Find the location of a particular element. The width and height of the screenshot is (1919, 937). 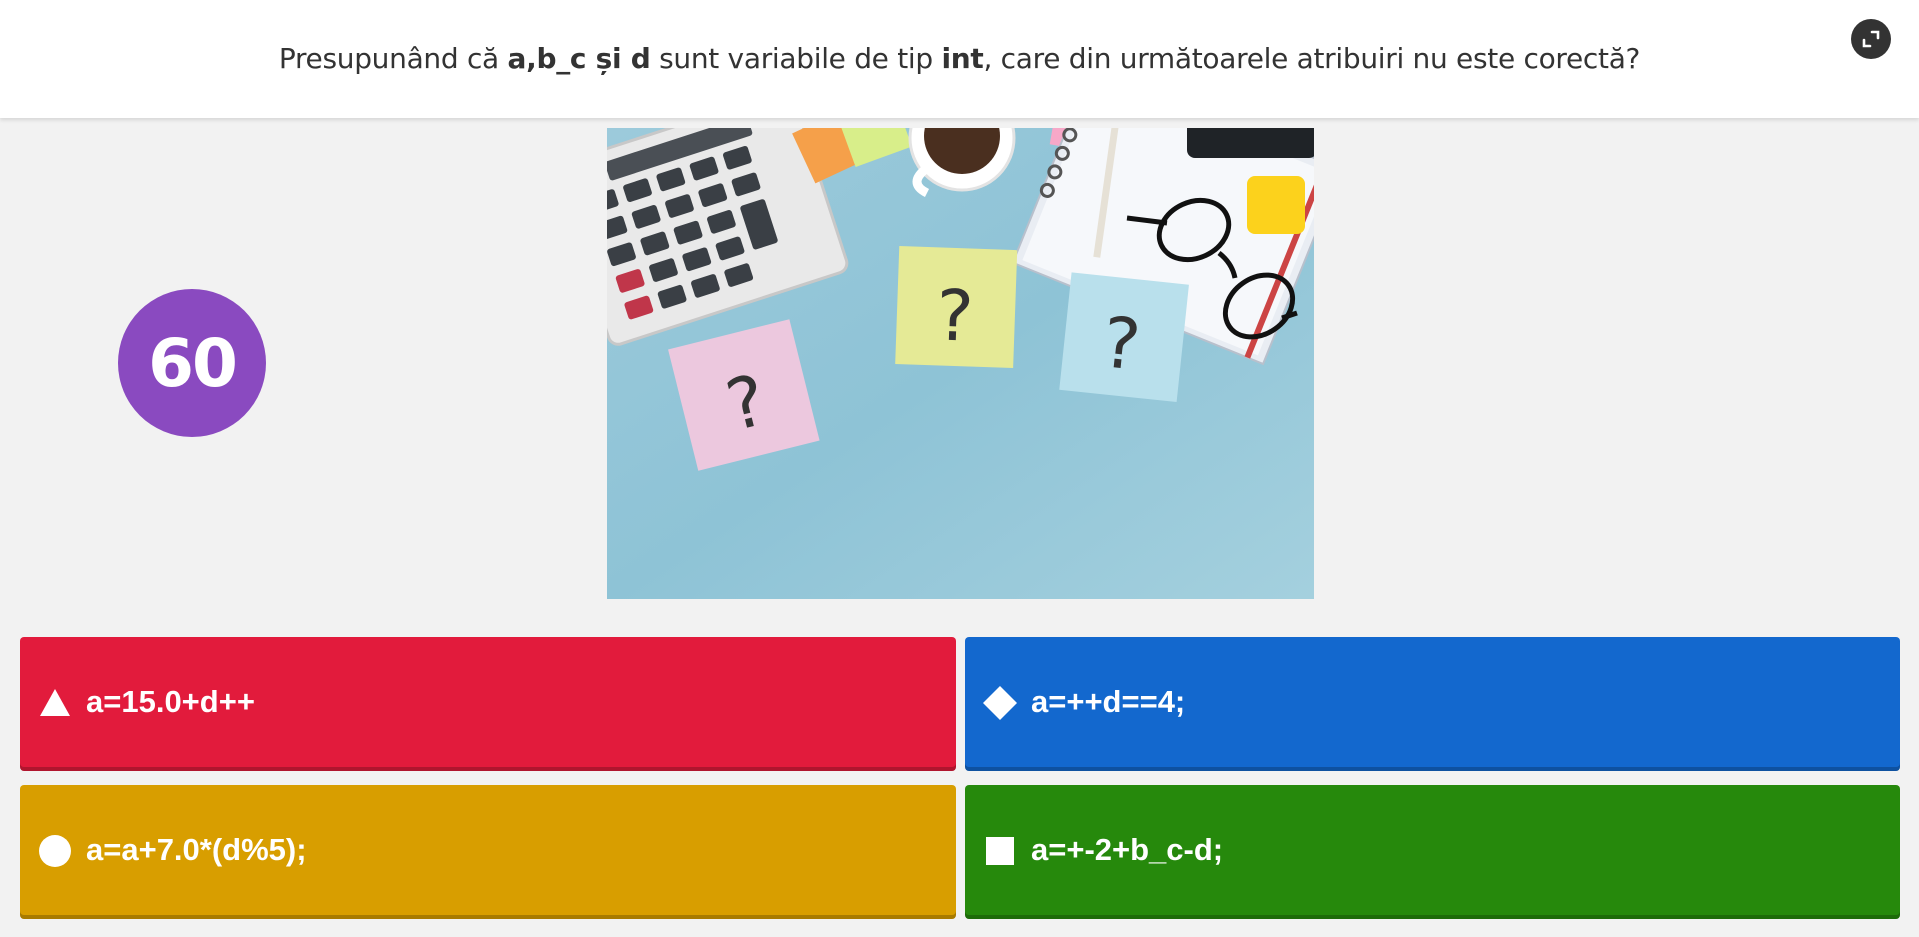

timer-value: 60 is located at coordinates (193, 363).